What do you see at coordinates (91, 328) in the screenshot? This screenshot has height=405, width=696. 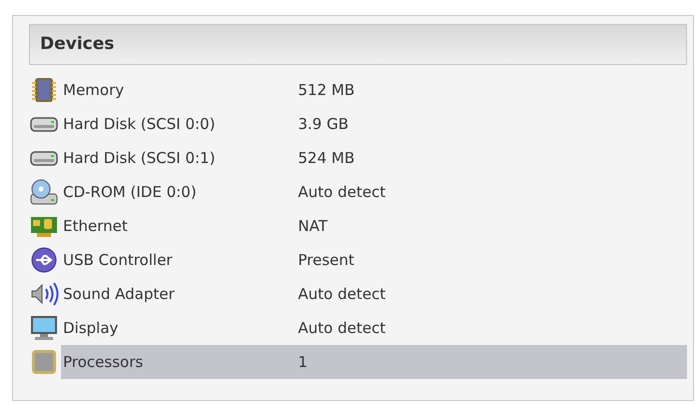 I see `device-name: Display` at bounding box center [91, 328].